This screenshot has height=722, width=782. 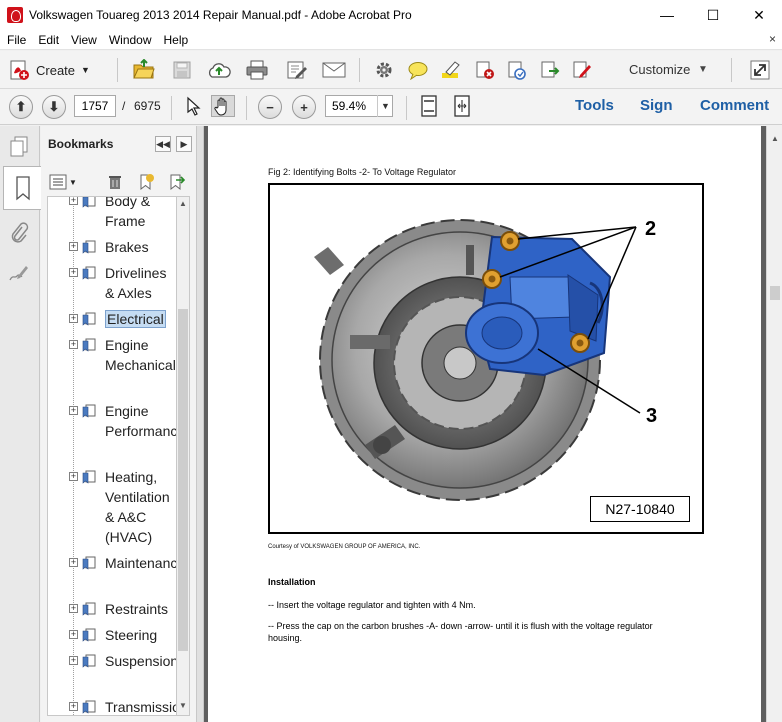 I want to click on menu-edit: Edit, so click(x=48, y=40).